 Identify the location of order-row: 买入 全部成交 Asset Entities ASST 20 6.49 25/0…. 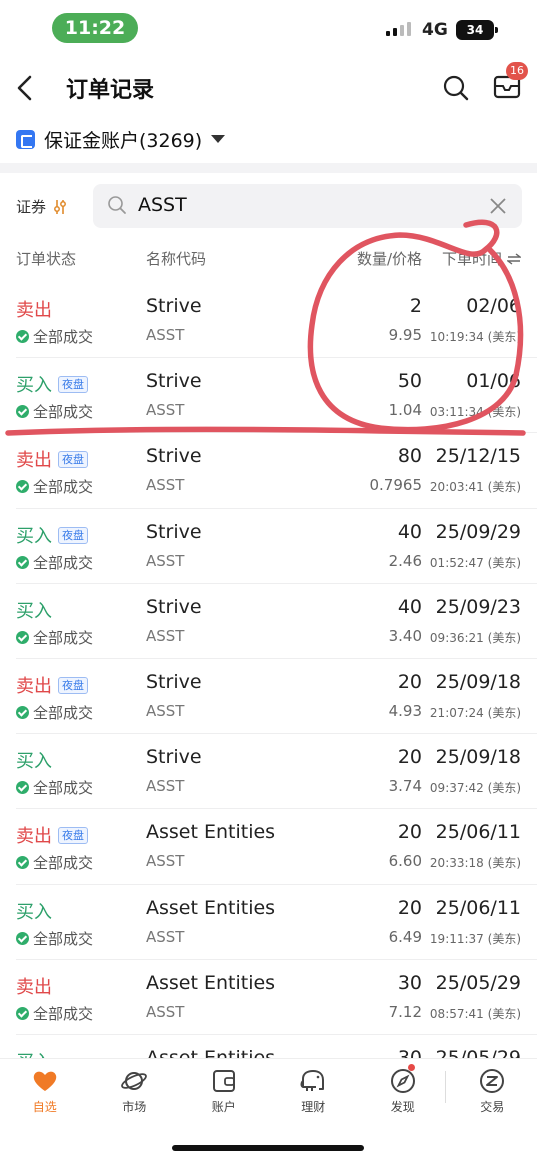
(268, 922).